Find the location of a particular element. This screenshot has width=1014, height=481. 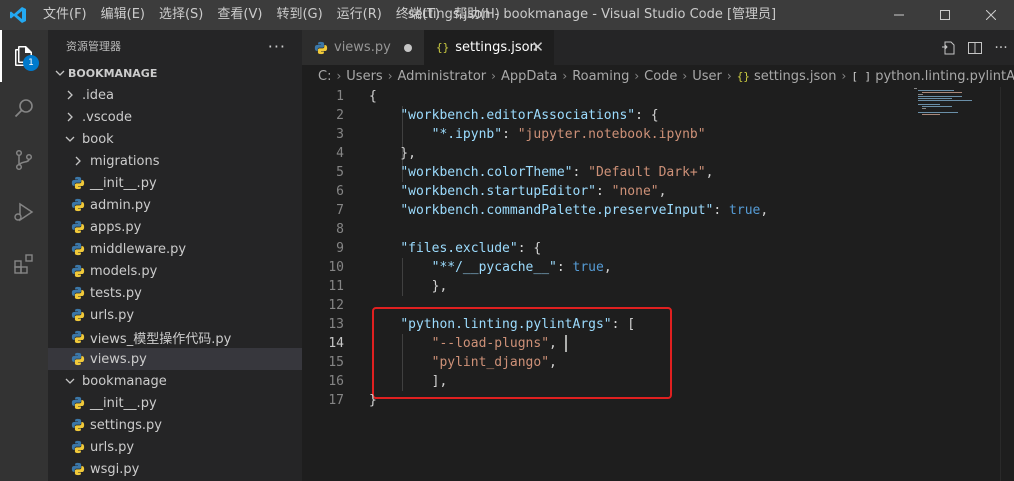

source-control-button is located at coordinates (24, 160).